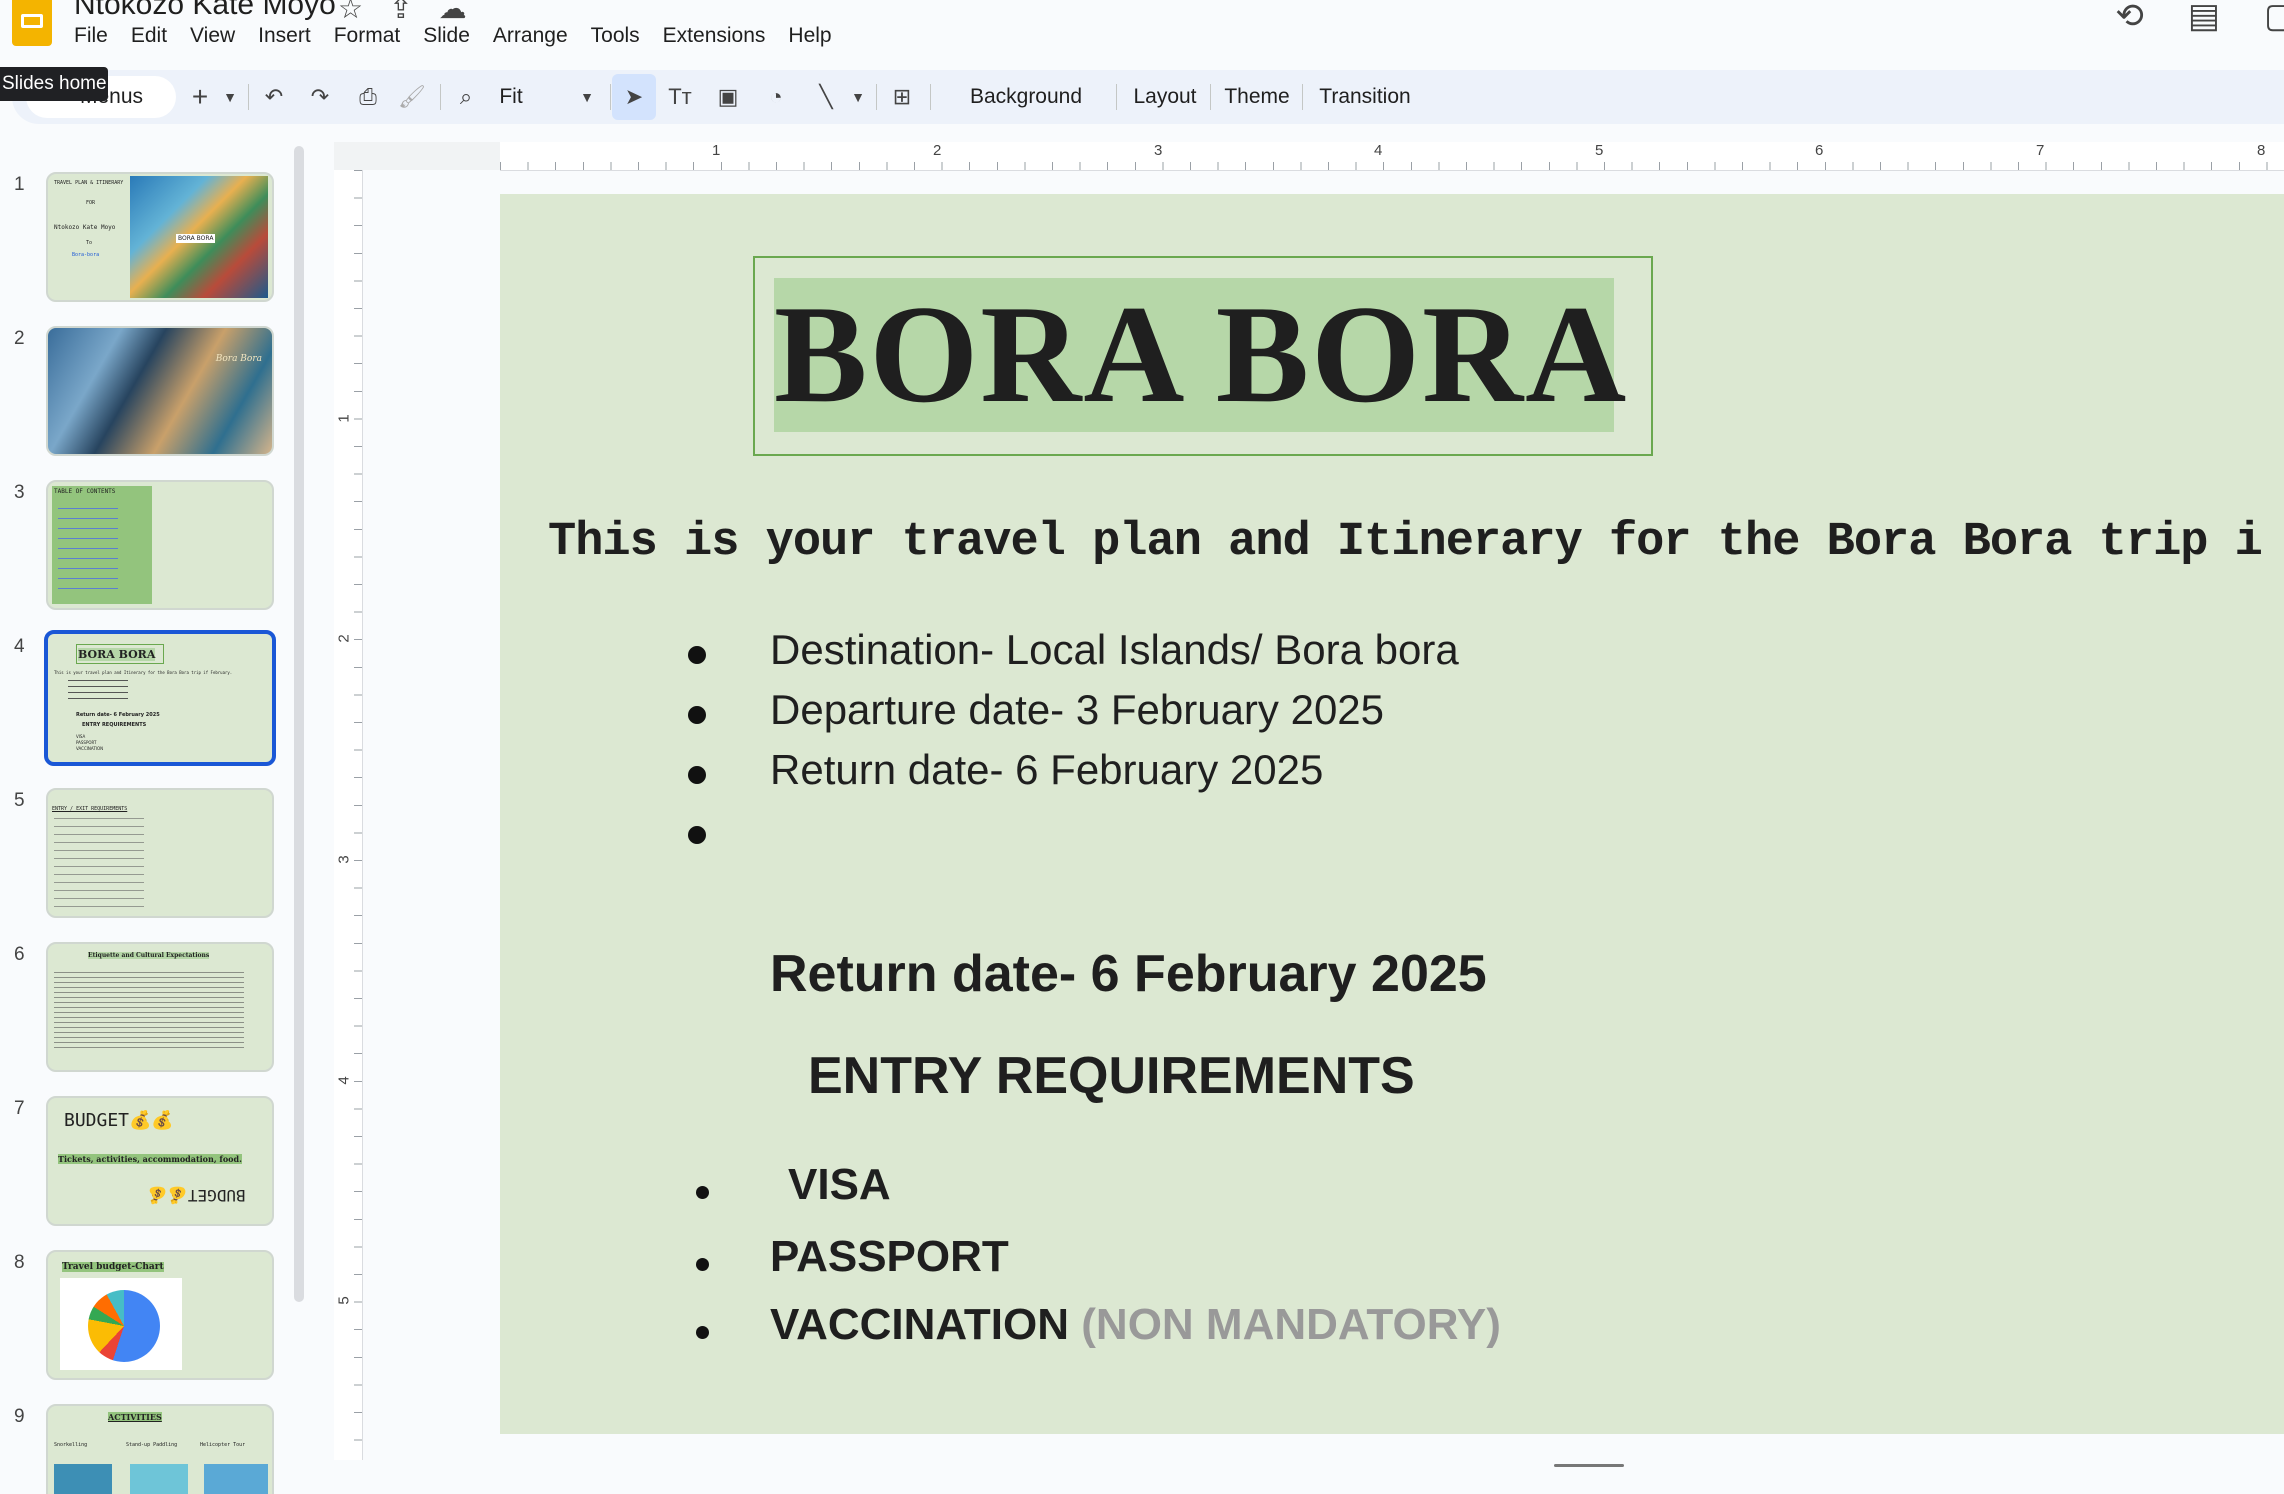 The width and height of the screenshot is (2284, 1494). Describe the element at coordinates (124, 1326) in the screenshot. I see `pie-chart-icon` at that location.